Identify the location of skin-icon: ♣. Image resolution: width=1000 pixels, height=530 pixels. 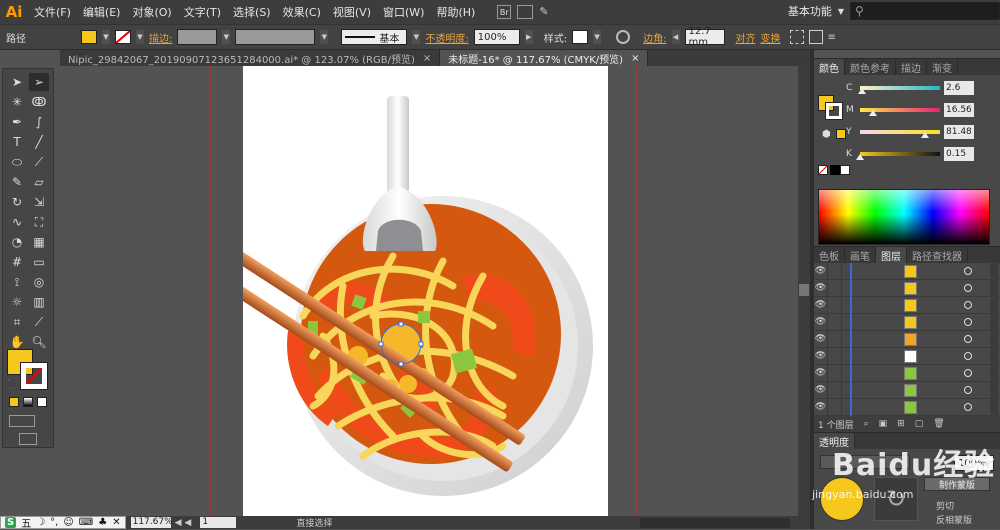
(102, 522).